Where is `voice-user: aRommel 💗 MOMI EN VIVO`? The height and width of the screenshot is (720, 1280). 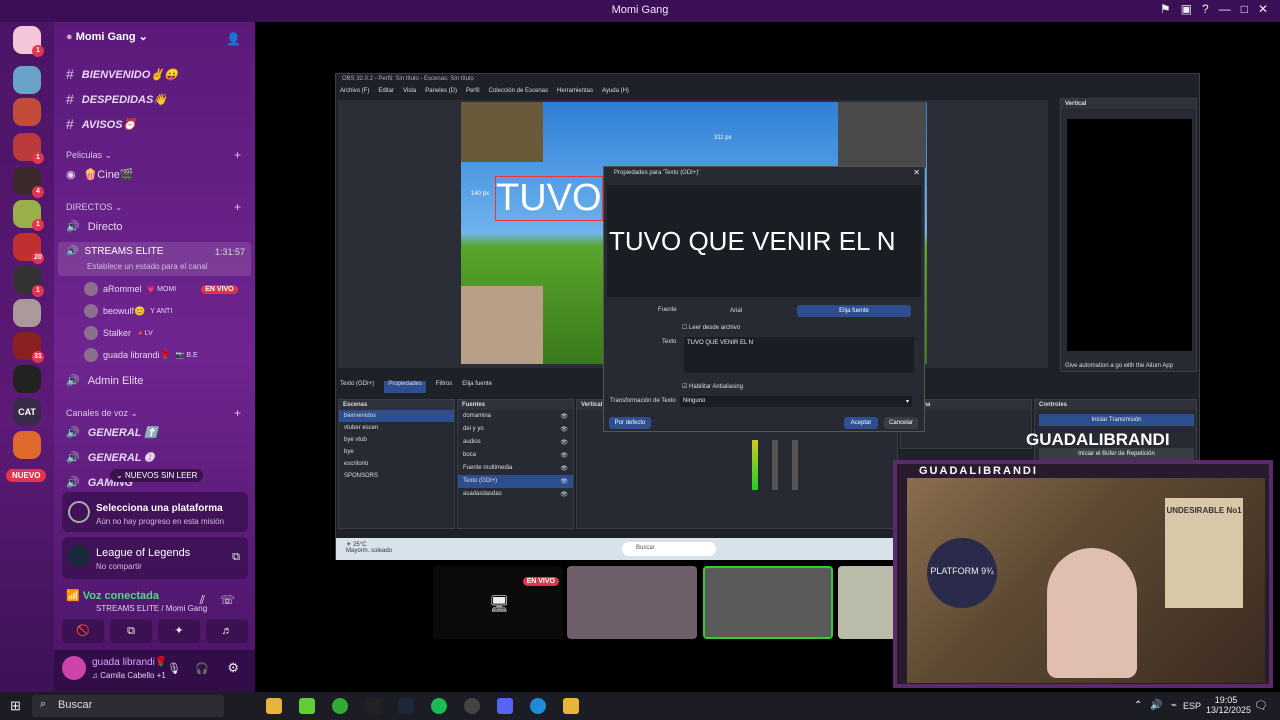
voice-user: aRommel 💗 MOMI EN VIVO is located at coordinates (161, 289).